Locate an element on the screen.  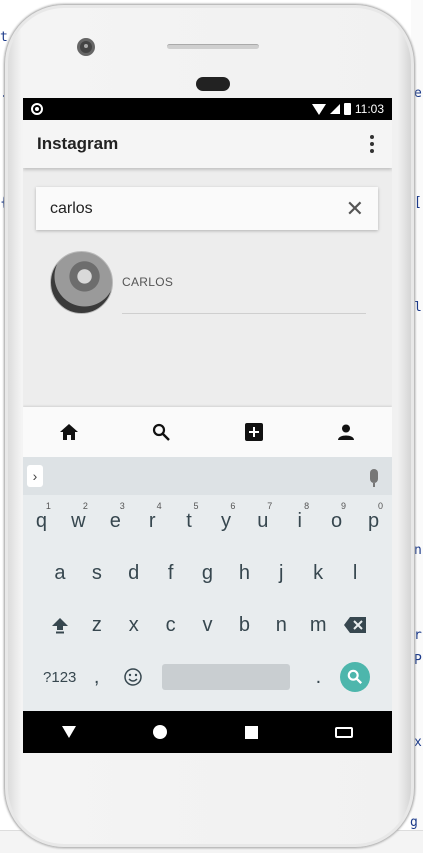
key-b: b is located at coordinates (244, 625).